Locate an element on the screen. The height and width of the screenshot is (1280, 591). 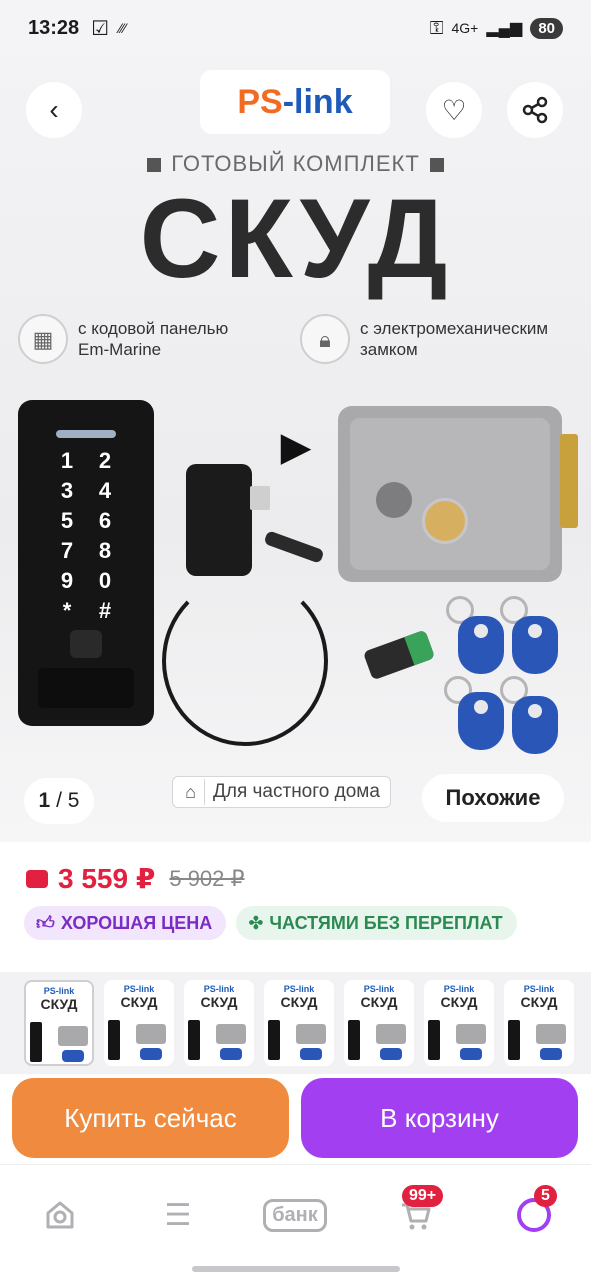
installments-badge: ✤ ЧАСТЯМИ БЕЗ ПЕРЕПЛАТ is located at coordinates (376, 923).